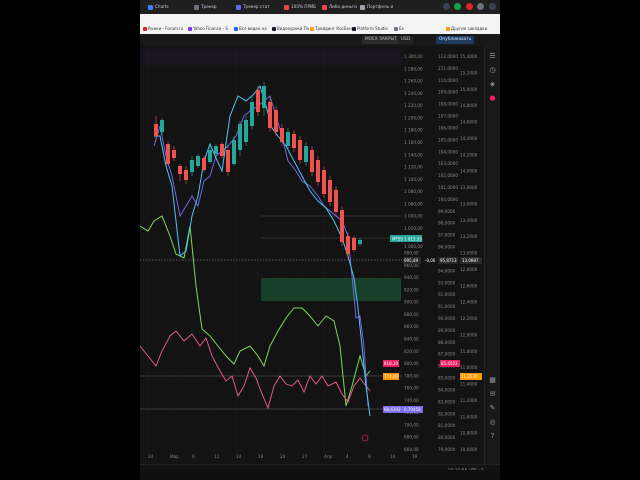  Describe the element at coordinates (492, 408) in the screenshot. I see `ideas-icon: ✎` at that location.